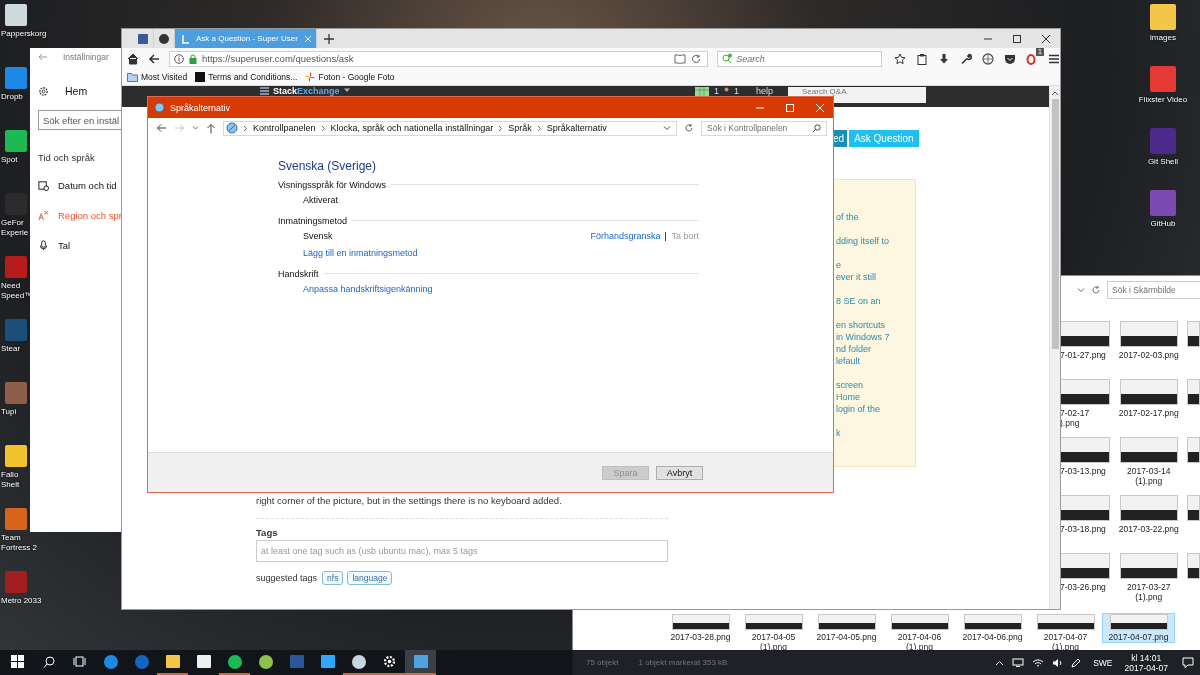 The width and height of the screenshot is (1200, 675). What do you see at coordinates (576, 128) in the screenshot?
I see `breadcrumb-link: Språkalternativ` at bounding box center [576, 128].